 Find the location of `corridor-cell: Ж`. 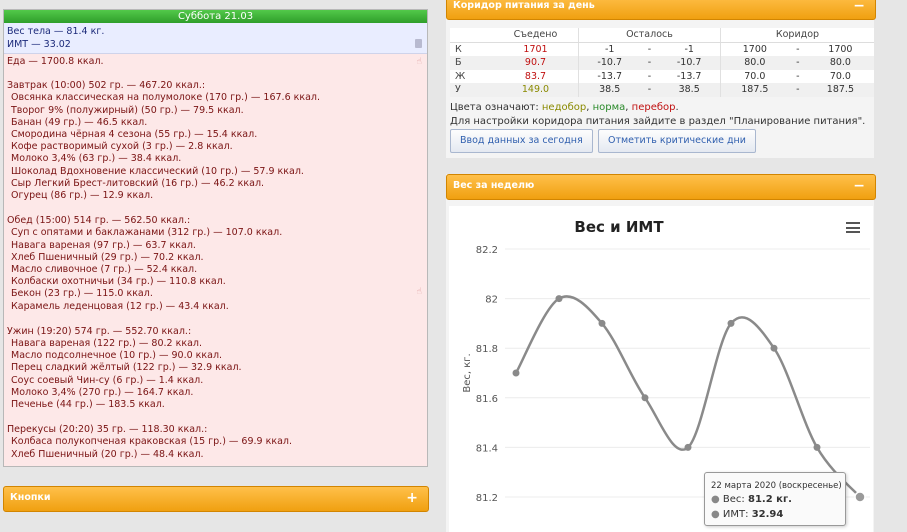

corridor-cell: Ж is located at coordinates (460, 76).